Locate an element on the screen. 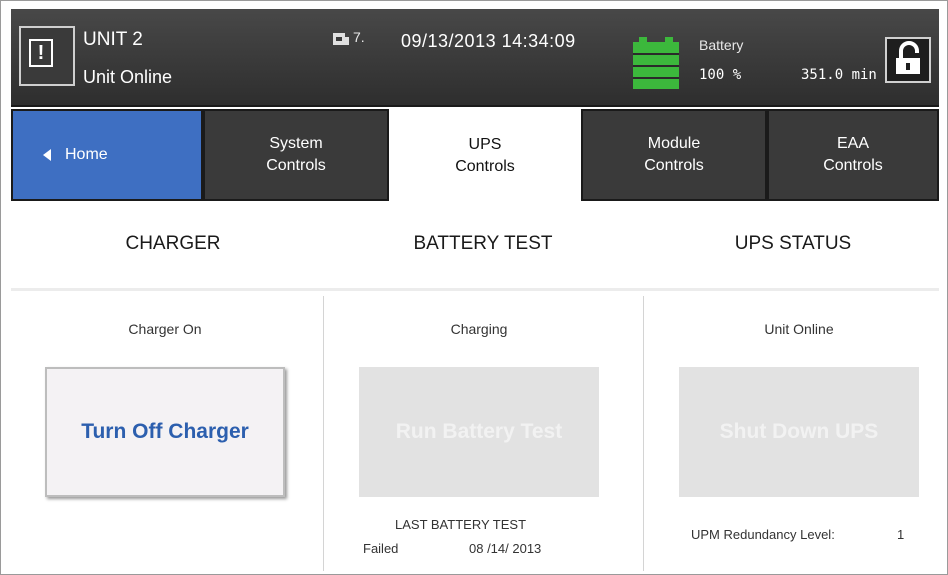 The image size is (948, 575). tab-system-controls: System Controls is located at coordinates (296, 155).